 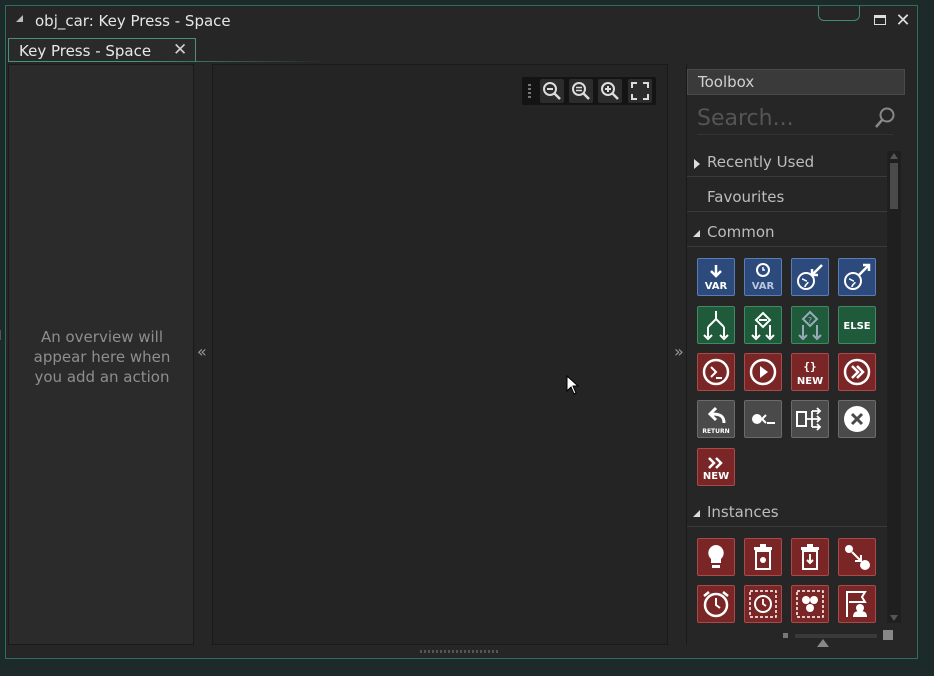 What do you see at coordinates (787, 198) in the screenshot?
I see `section-favourites: Favourites` at bounding box center [787, 198].